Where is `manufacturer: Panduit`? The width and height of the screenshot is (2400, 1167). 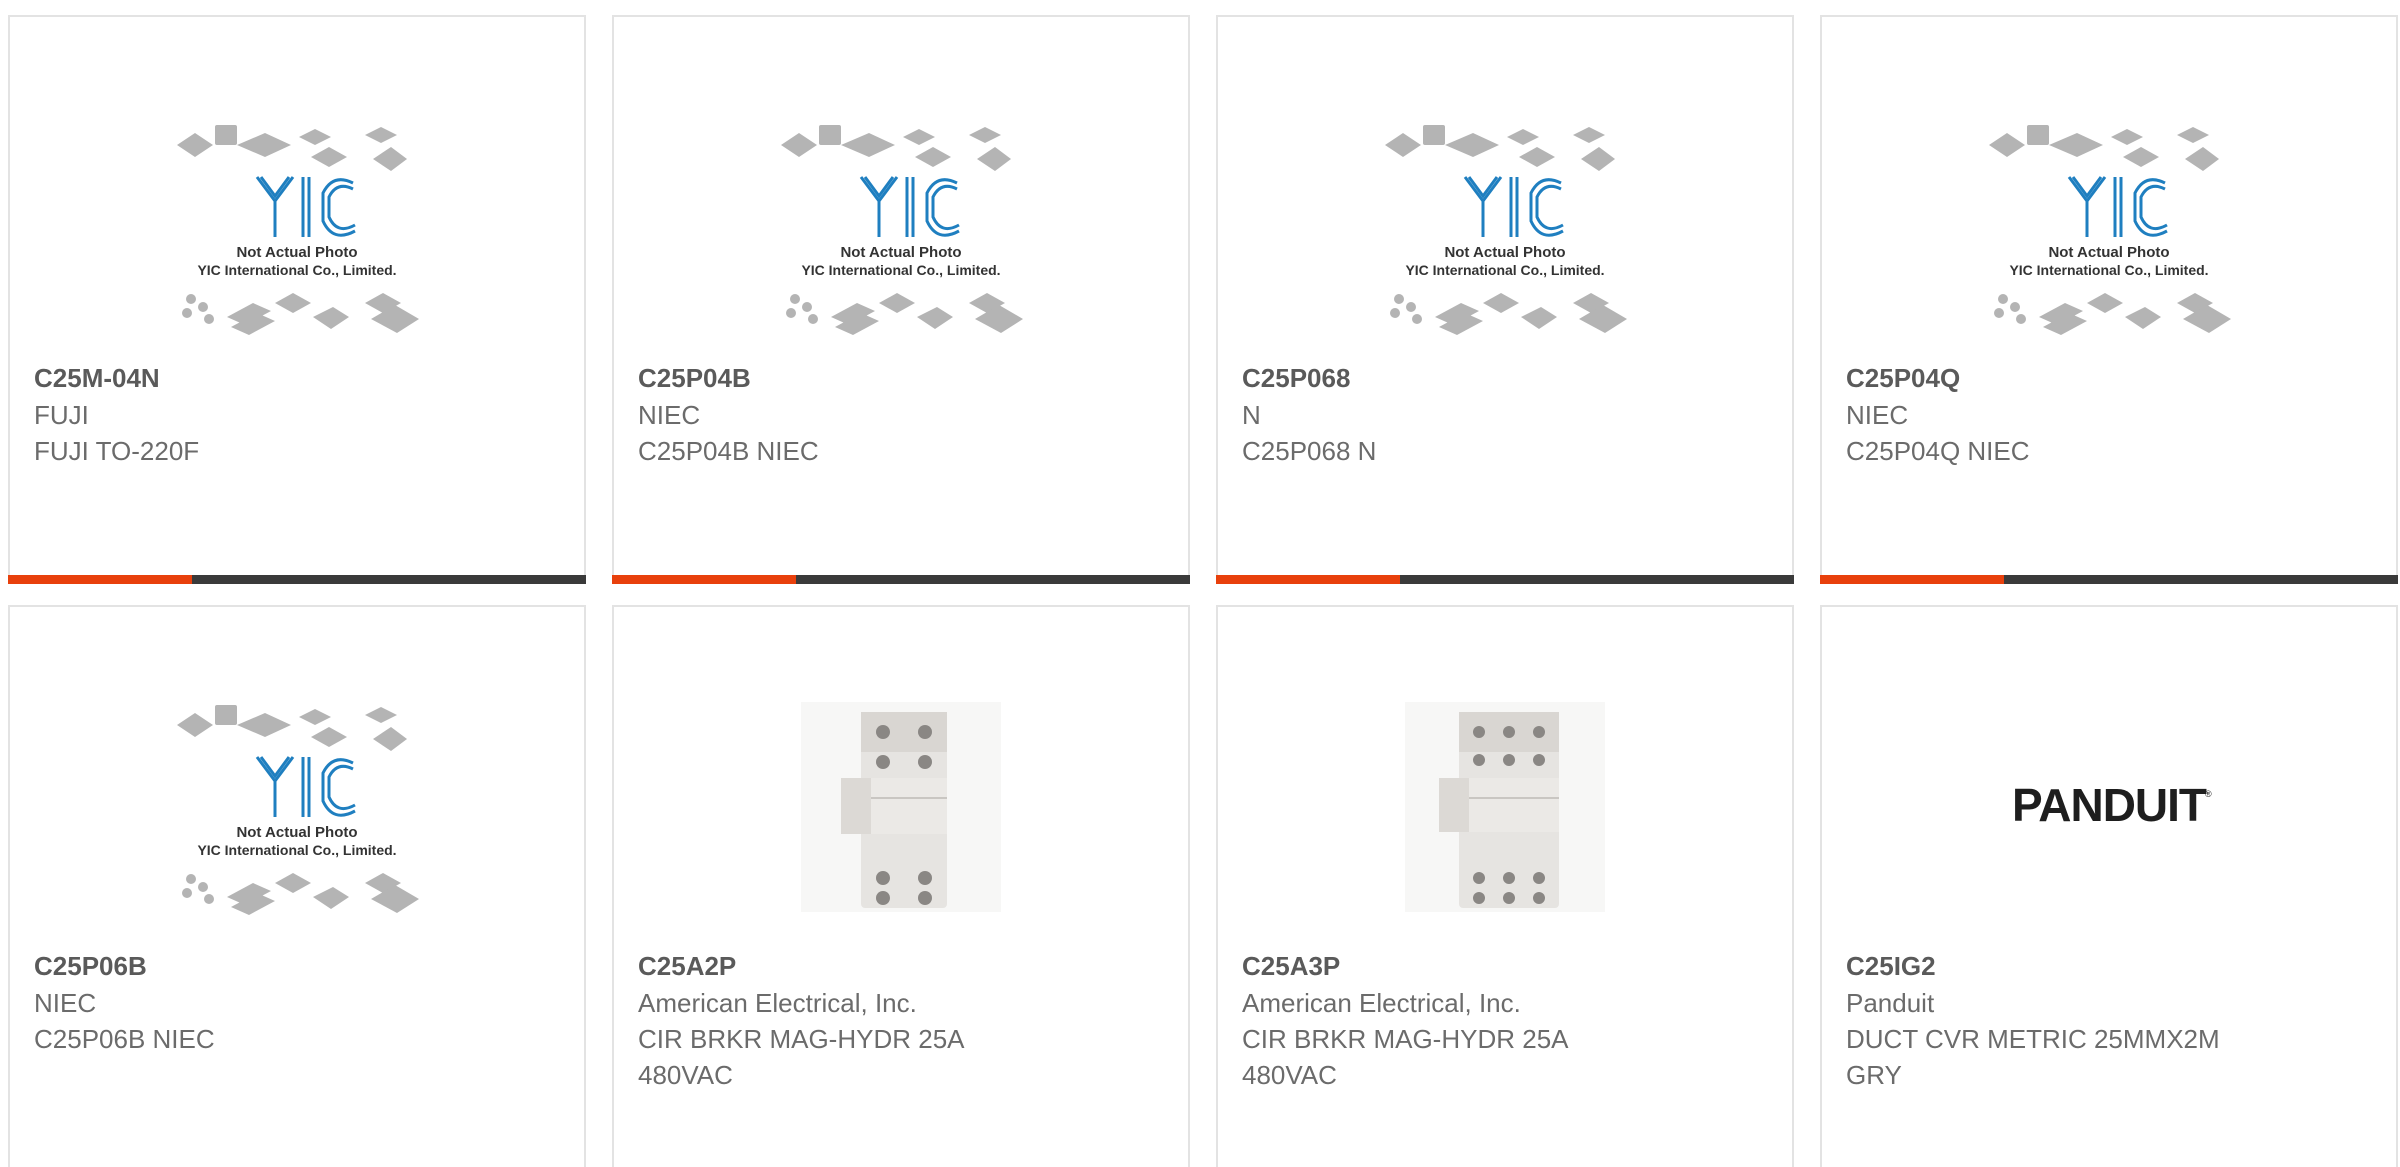 manufacturer: Panduit is located at coordinates (1890, 1003).